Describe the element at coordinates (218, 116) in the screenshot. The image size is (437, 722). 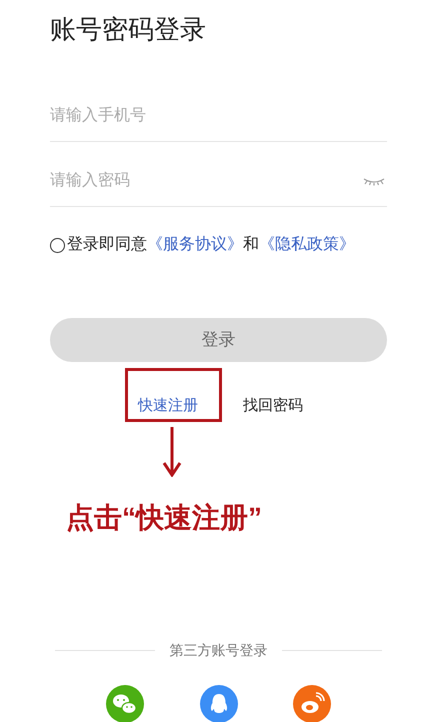
I see `phone-input-field: 请输入手机号` at that location.